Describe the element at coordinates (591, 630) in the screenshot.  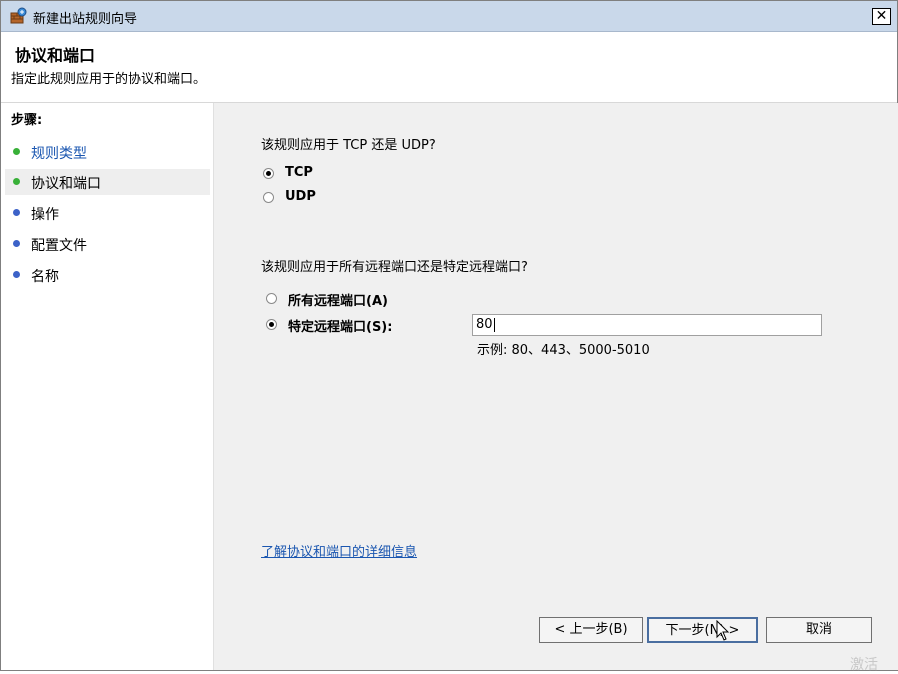
I see `back-button: < 上一步(B)` at that location.